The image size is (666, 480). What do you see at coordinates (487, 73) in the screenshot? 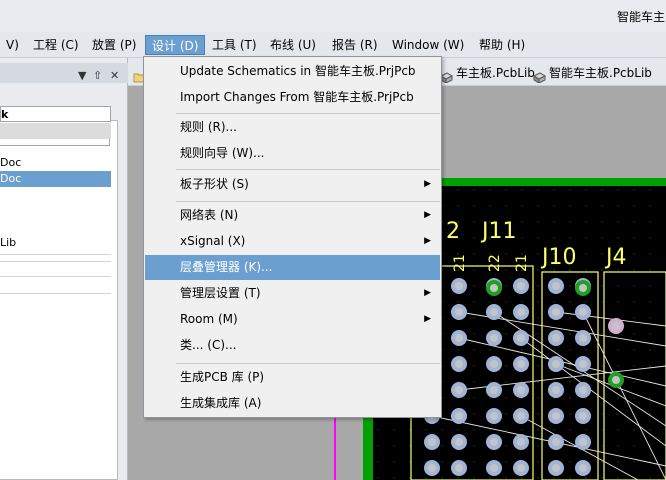
I see `doc-tab: 车主板.PcbLib` at bounding box center [487, 73].